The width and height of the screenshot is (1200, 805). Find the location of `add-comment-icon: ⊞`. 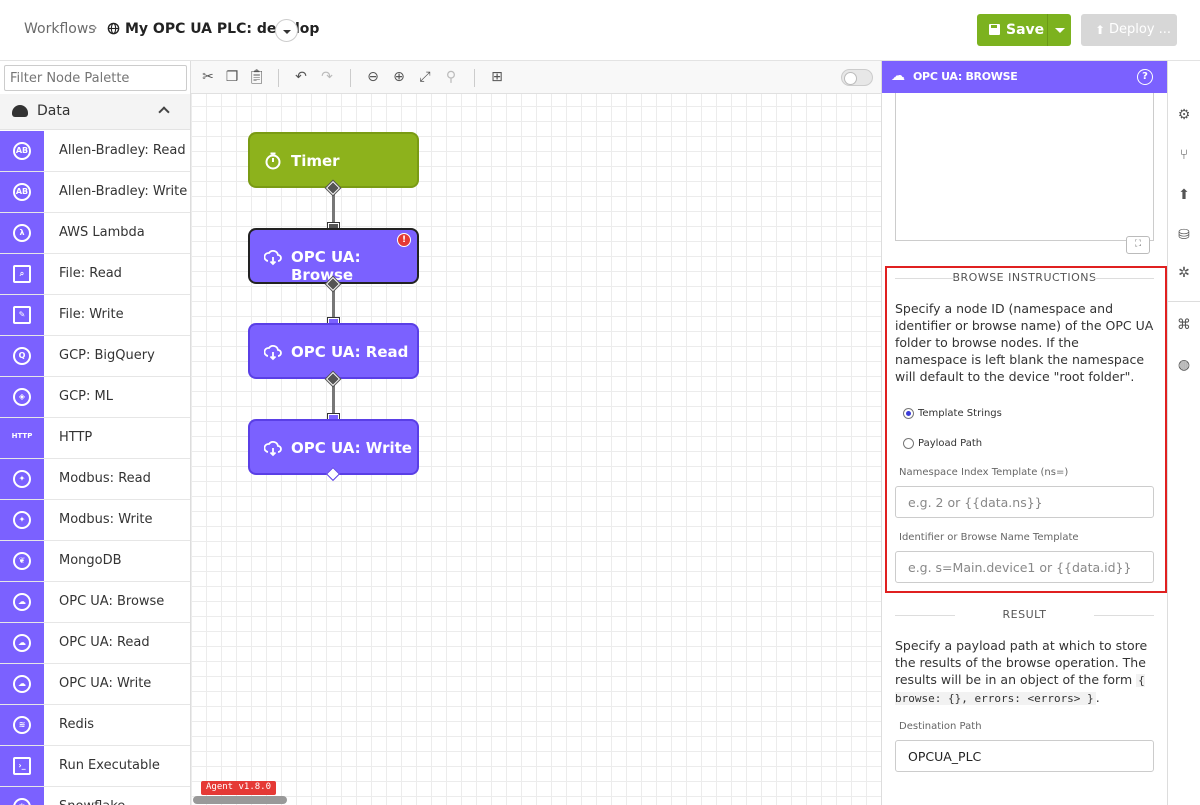

add-comment-icon: ⊞ is located at coordinates (497, 77).